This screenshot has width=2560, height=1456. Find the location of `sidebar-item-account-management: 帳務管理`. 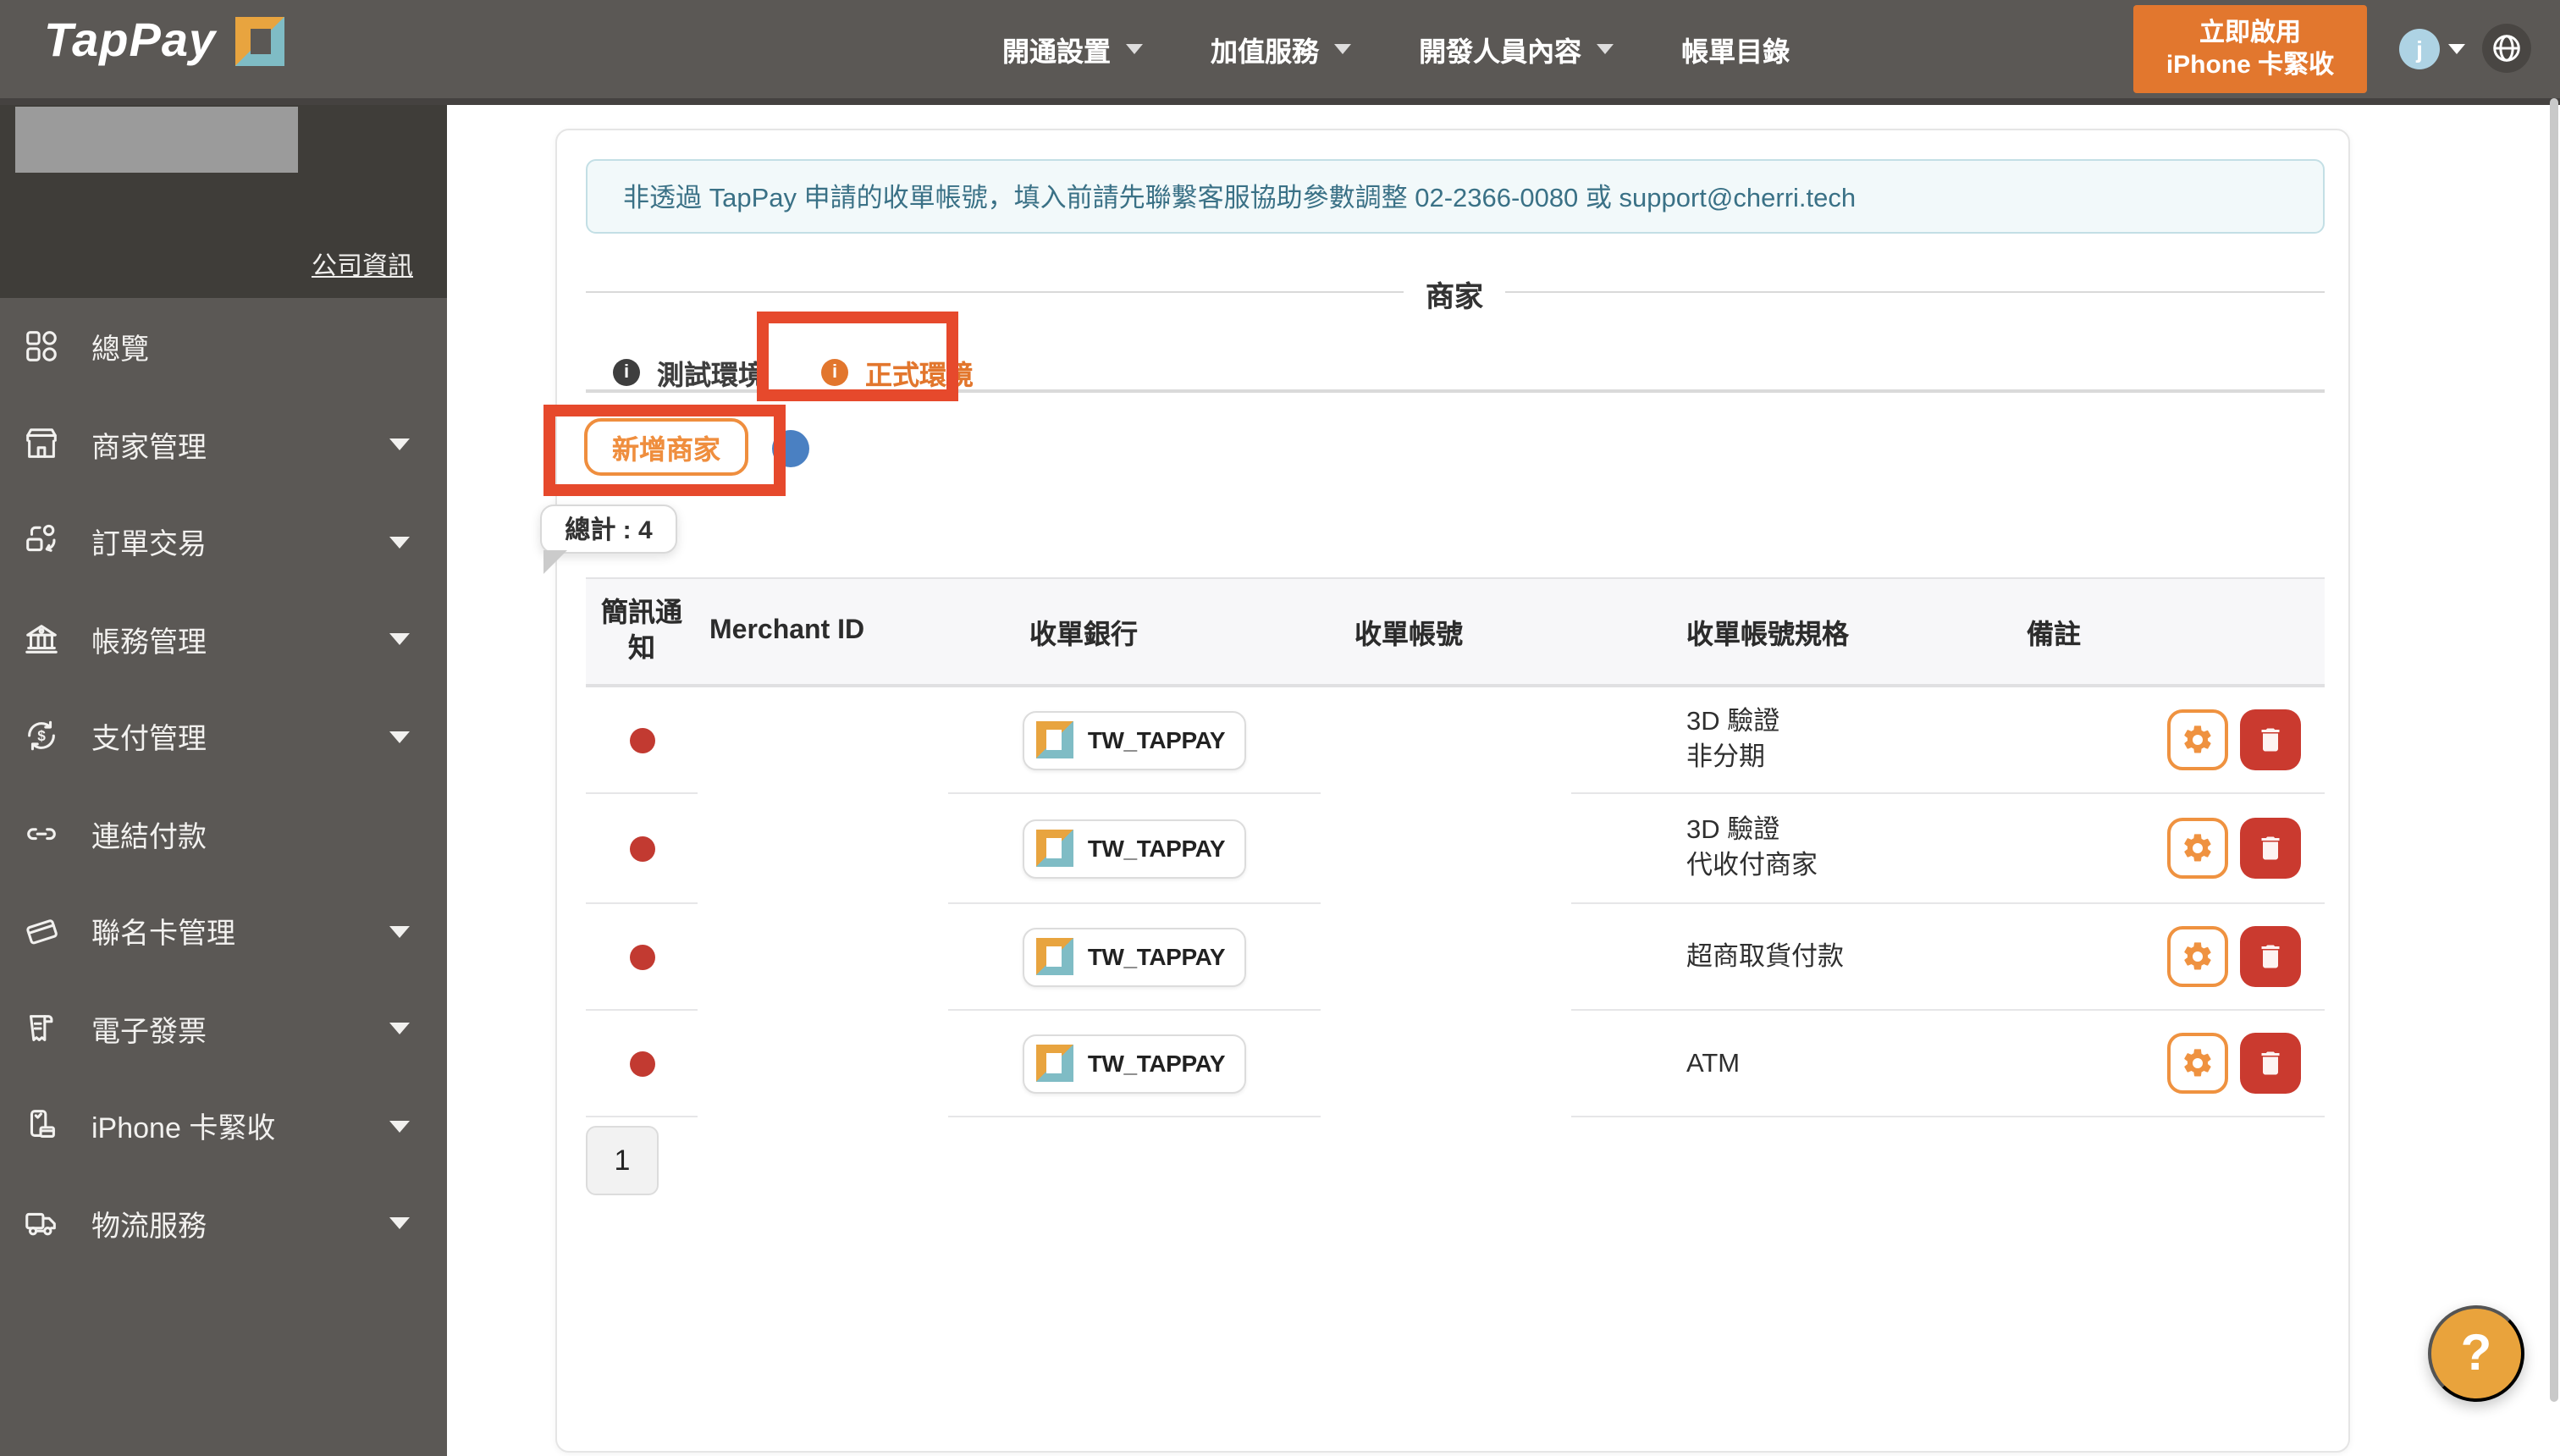

sidebar-item-account-management: 帳務管理 is located at coordinates (223, 638).